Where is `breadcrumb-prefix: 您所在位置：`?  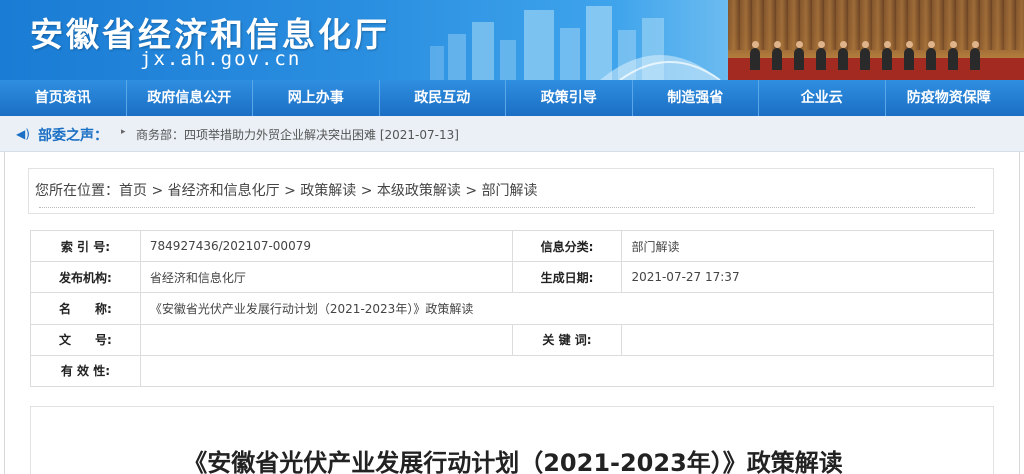 breadcrumb-prefix: 您所在位置： is located at coordinates (77, 191).